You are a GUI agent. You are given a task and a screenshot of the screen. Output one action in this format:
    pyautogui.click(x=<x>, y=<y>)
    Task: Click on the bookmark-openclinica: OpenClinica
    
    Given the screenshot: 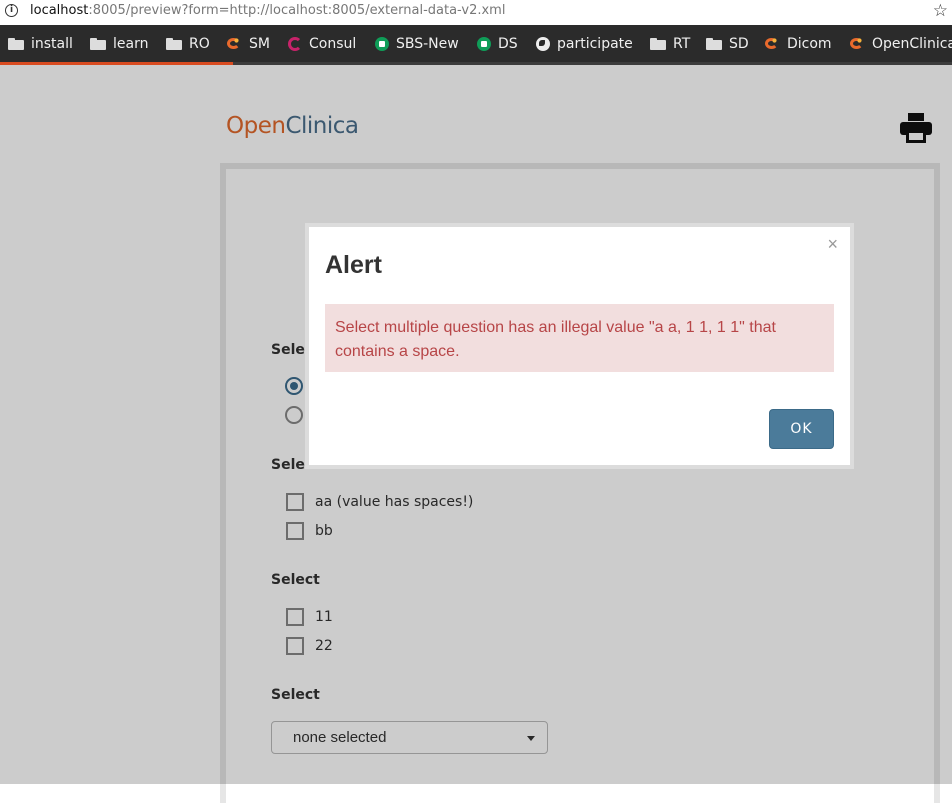 What is the action you would take?
    pyautogui.click(x=900, y=44)
    